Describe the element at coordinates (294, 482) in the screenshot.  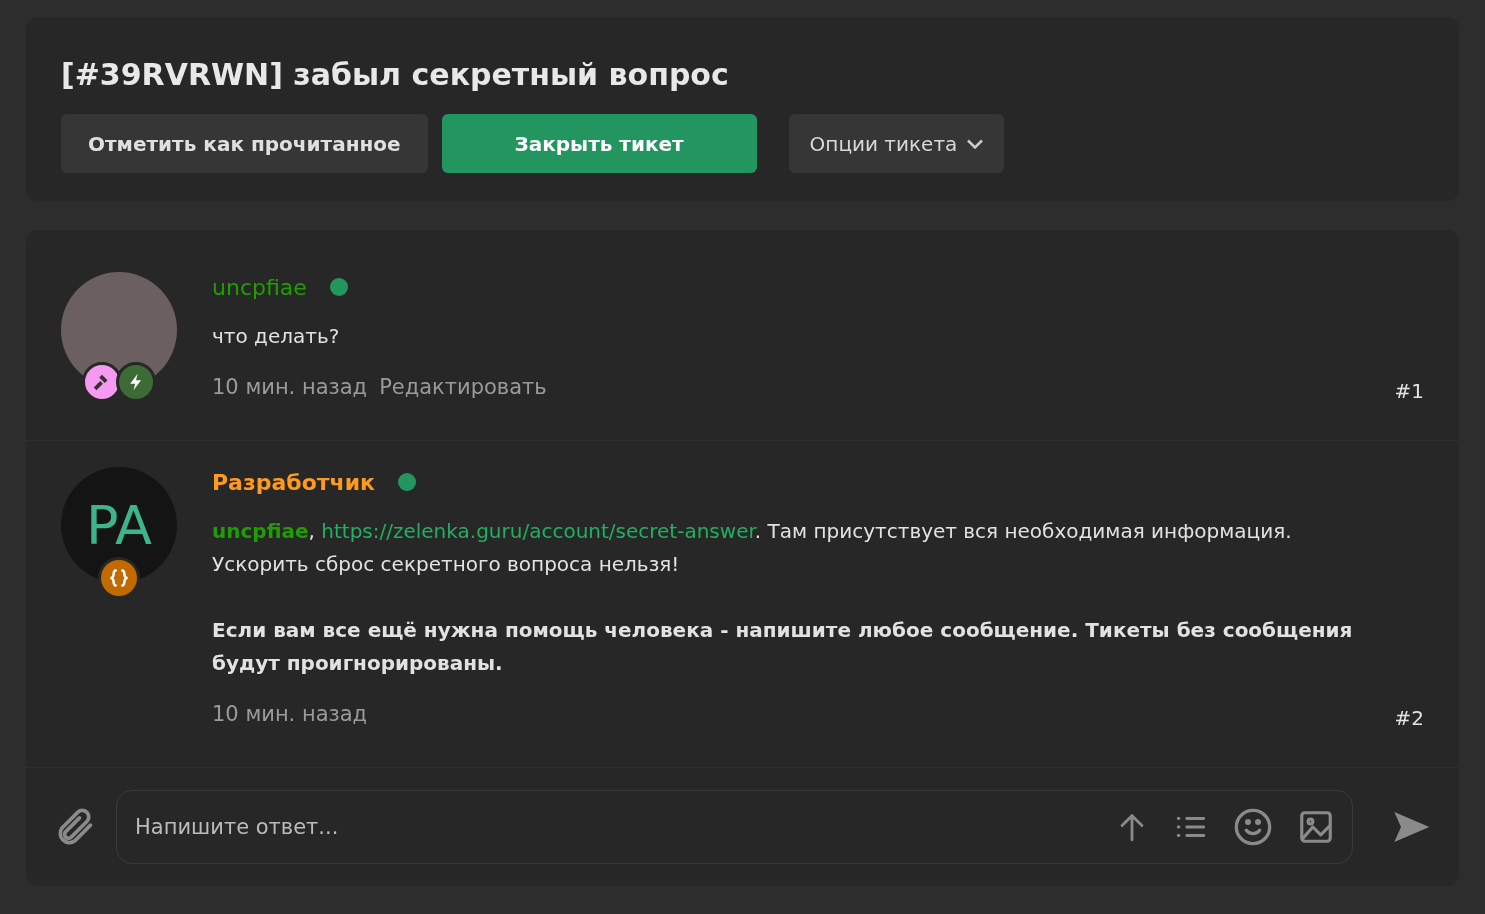
I see `author-name: Разработчик` at that location.